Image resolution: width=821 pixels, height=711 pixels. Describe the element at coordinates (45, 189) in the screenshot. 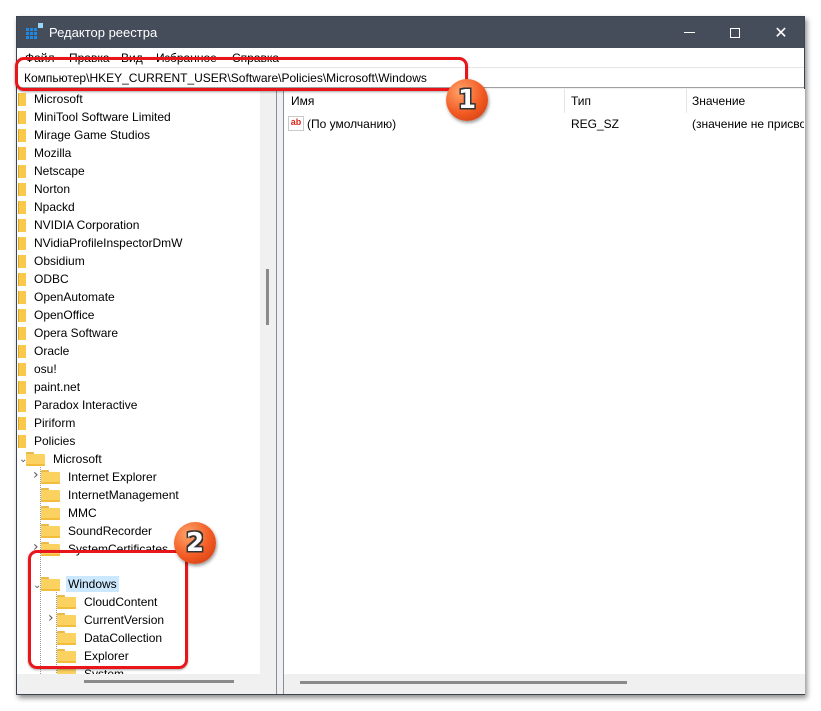

I see `tree-item: Norton` at that location.